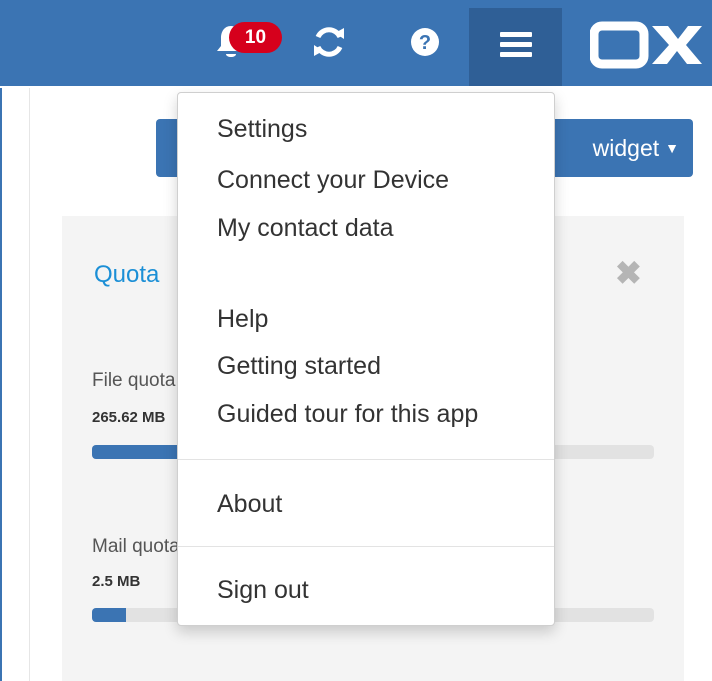 This screenshot has width=712, height=681. Describe the element at coordinates (249, 504) in the screenshot. I see `menu-item-about: About` at that location.